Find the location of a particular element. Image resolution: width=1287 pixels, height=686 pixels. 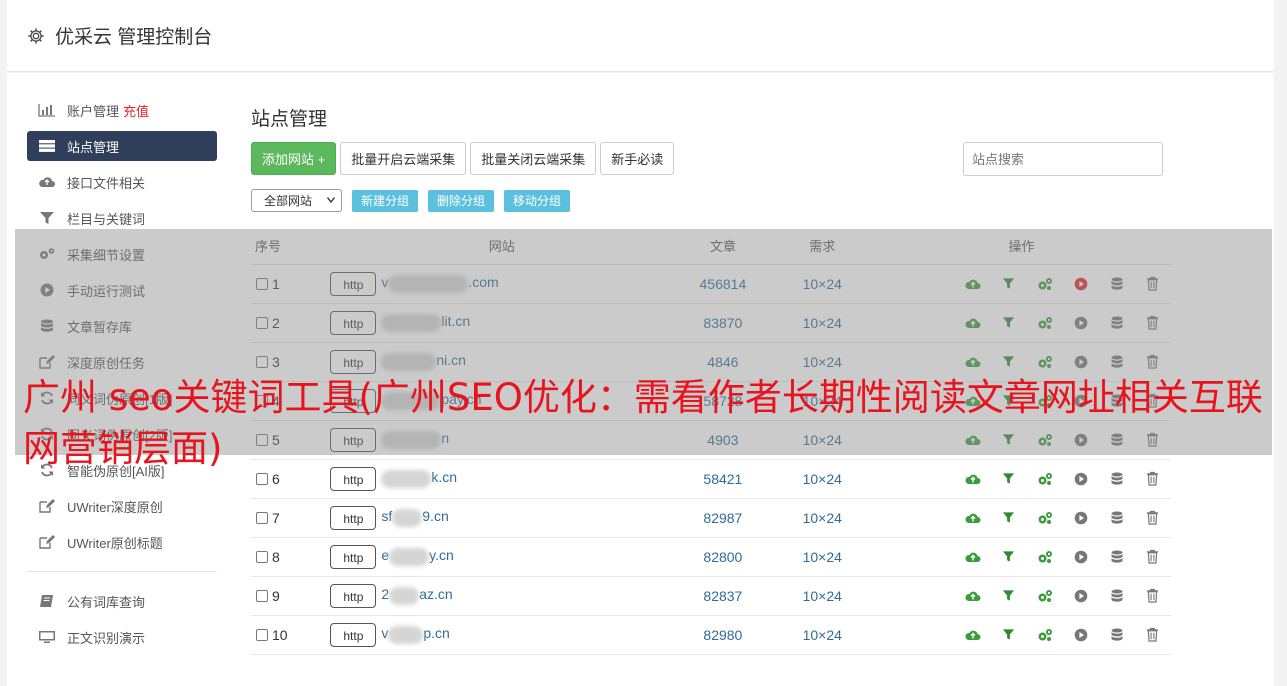

row-number: 8 is located at coordinates (276, 556).